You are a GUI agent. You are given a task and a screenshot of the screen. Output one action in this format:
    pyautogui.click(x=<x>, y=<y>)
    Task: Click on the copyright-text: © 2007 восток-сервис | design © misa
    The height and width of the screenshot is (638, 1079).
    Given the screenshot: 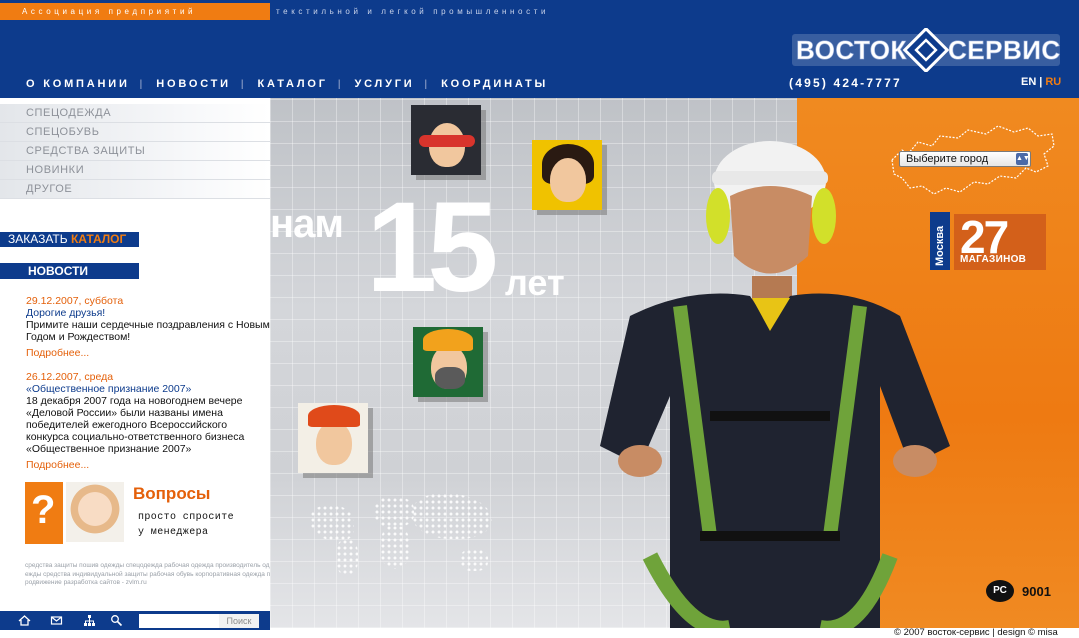 What is the action you would take?
    pyautogui.click(x=976, y=632)
    